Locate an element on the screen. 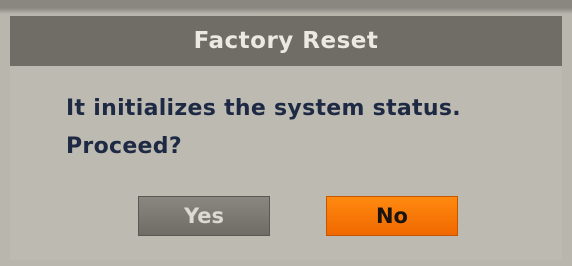 The height and width of the screenshot is (266, 572). message-line-1: It initializes the system status. is located at coordinates (263, 108).